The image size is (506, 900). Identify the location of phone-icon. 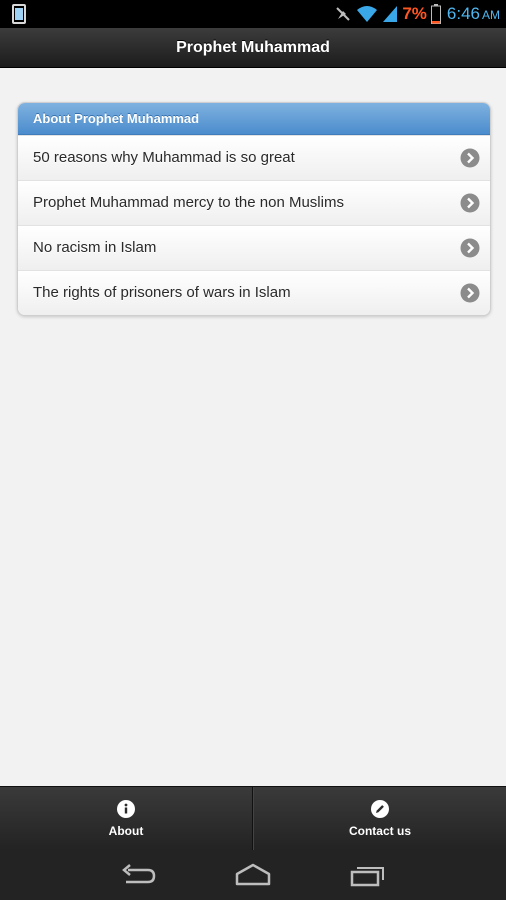
(19, 14).